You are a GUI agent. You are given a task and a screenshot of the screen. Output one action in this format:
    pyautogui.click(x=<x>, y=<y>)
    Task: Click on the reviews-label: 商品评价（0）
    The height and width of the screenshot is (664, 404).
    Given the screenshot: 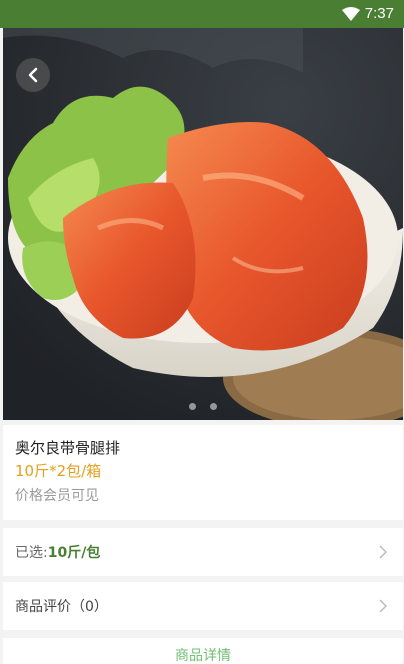 What is the action you would take?
    pyautogui.click(x=61, y=607)
    